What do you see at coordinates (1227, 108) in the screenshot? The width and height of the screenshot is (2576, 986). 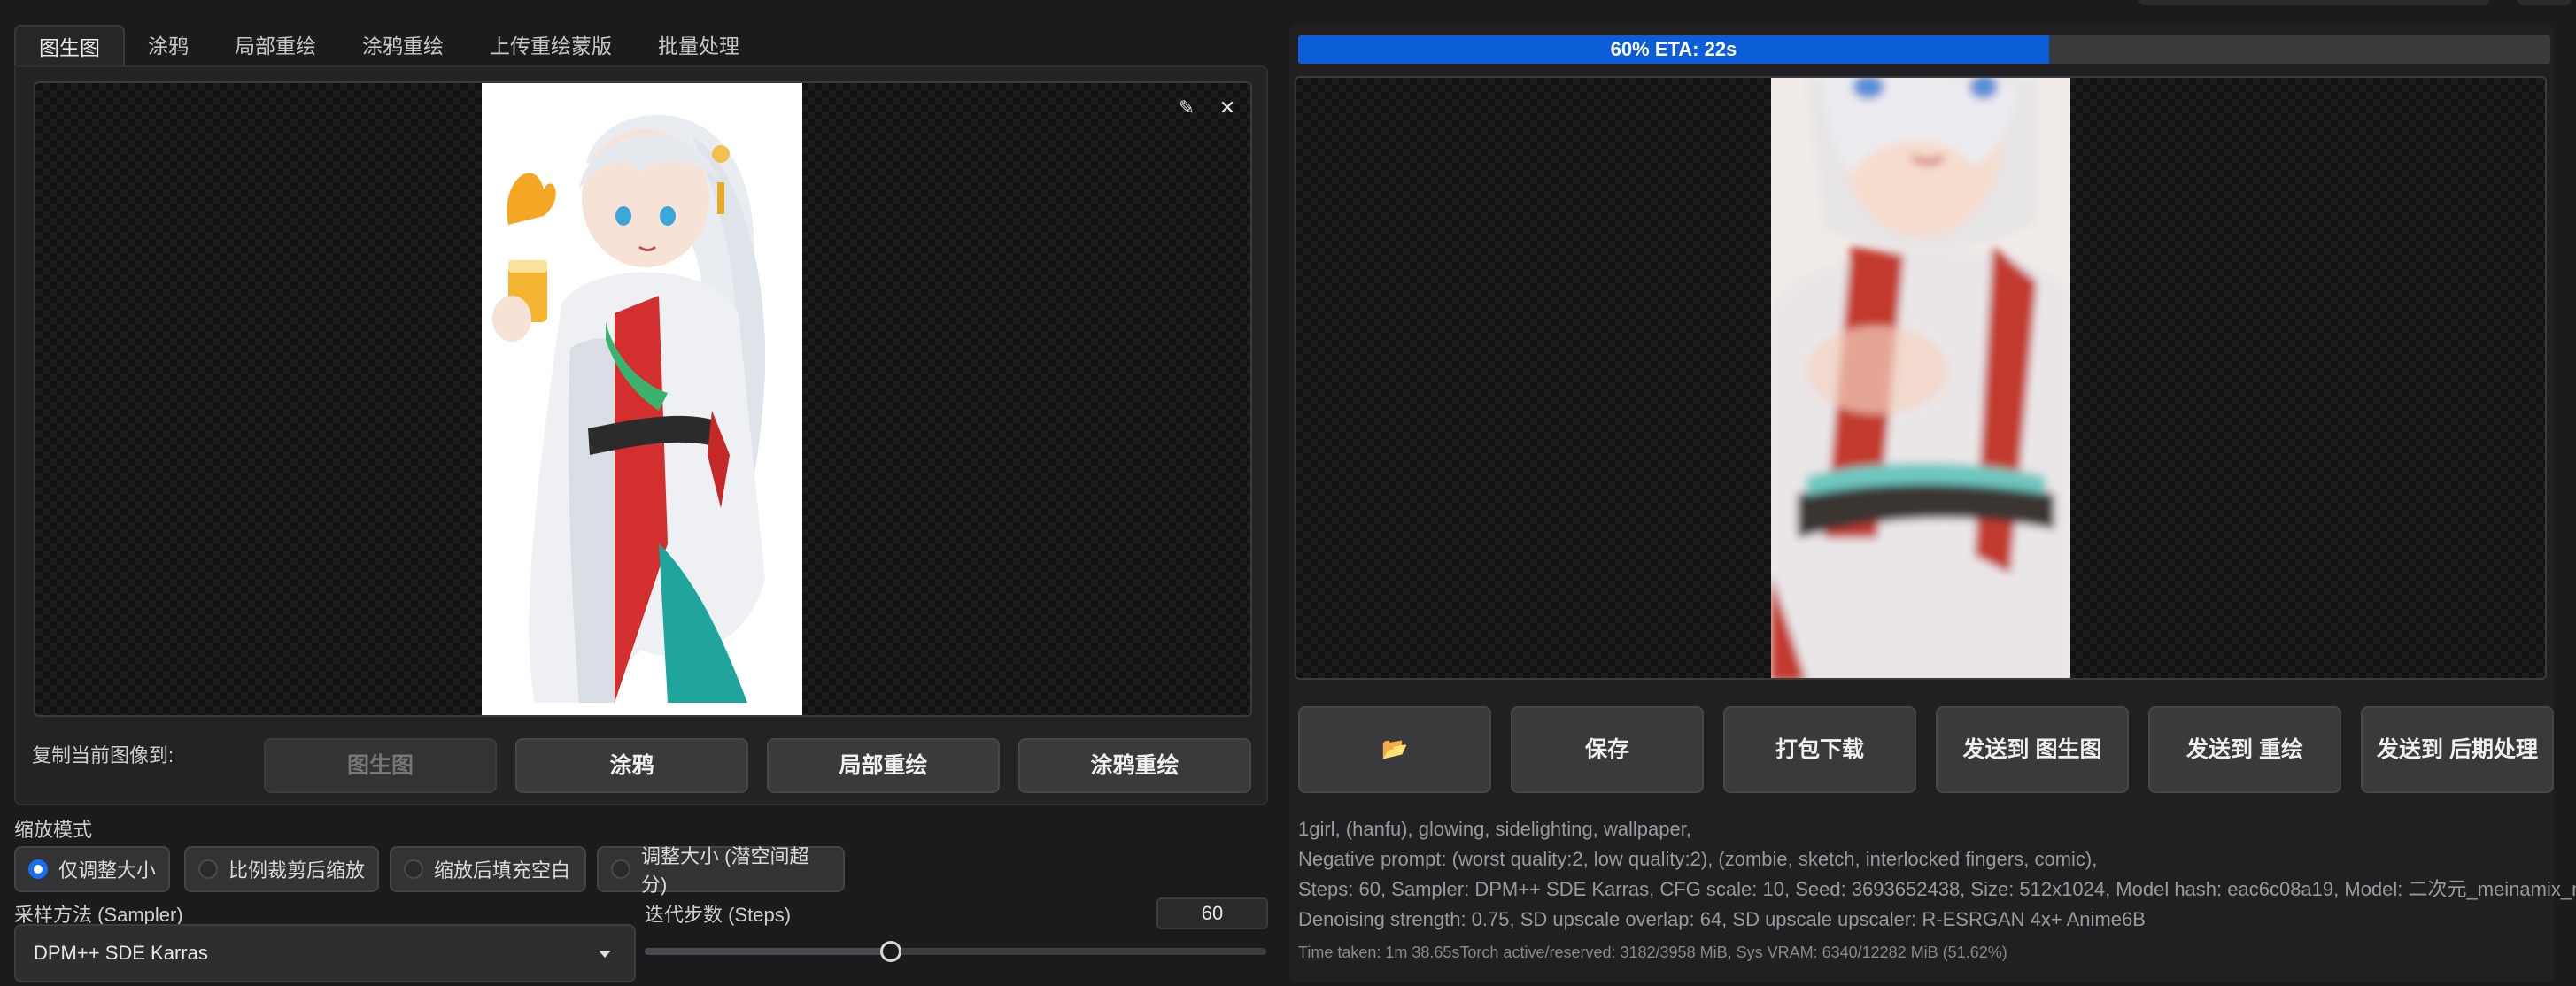 I see `close-icon: ✕` at bounding box center [1227, 108].